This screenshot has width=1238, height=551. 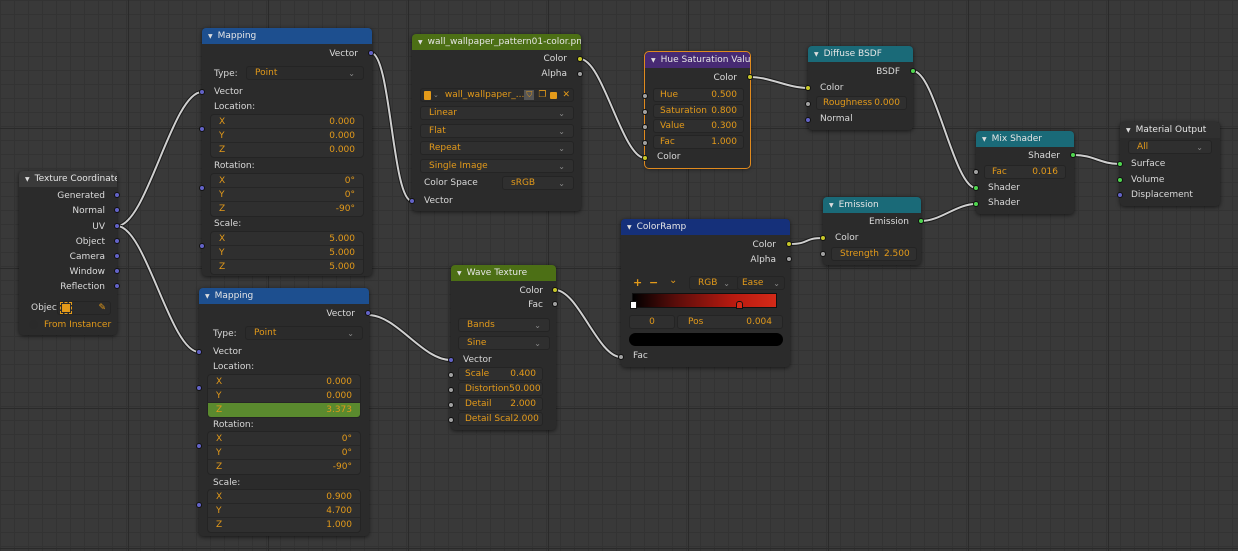 What do you see at coordinates (284, 296) in the screenshot?
I see `node-header: ▼ Mapping` at bounding box center [284, 296].